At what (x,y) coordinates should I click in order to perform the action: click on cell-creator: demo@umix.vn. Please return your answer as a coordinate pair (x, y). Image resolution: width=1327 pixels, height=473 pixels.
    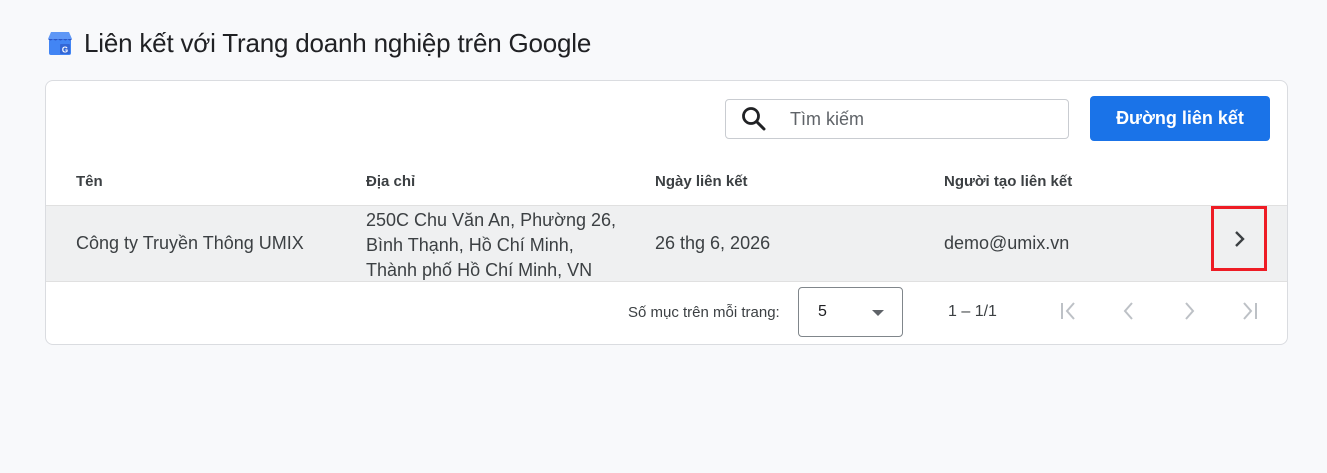
    Looking at the image, I should click on (1007, 243).